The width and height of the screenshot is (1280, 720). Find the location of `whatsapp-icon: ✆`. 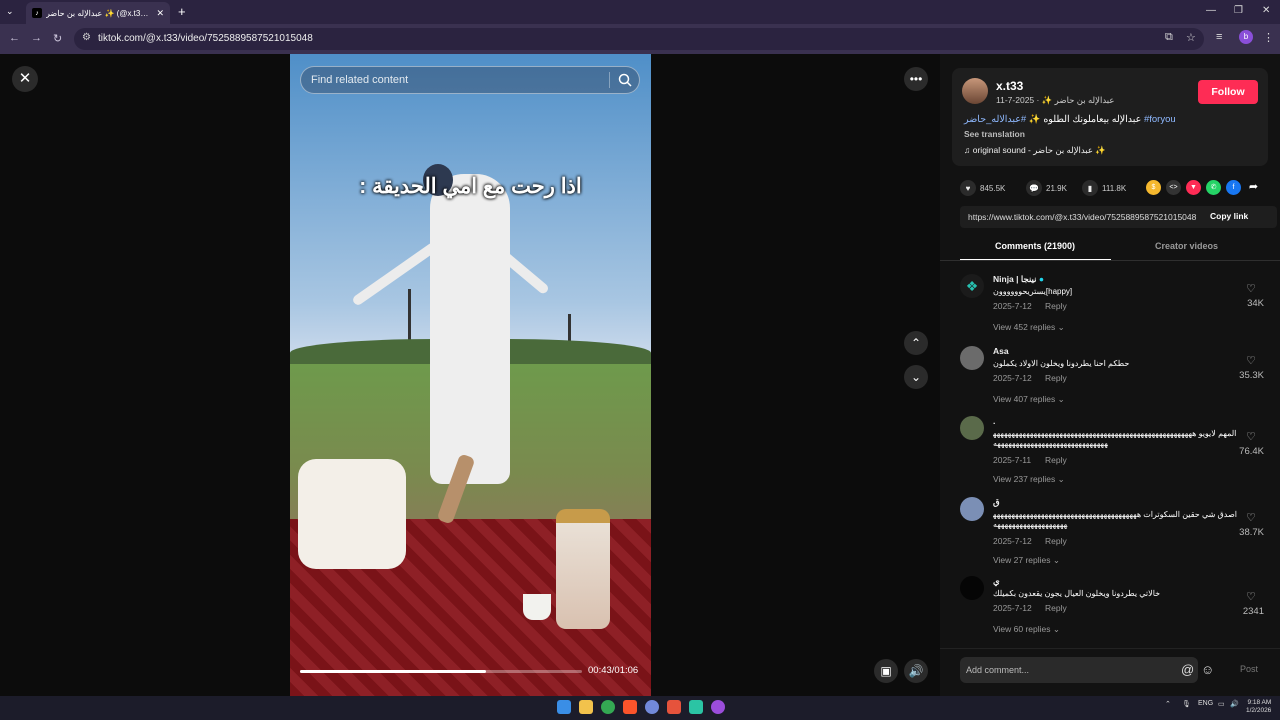

whatsapp-icon: ✆ is located at coordinates (1213, 187).